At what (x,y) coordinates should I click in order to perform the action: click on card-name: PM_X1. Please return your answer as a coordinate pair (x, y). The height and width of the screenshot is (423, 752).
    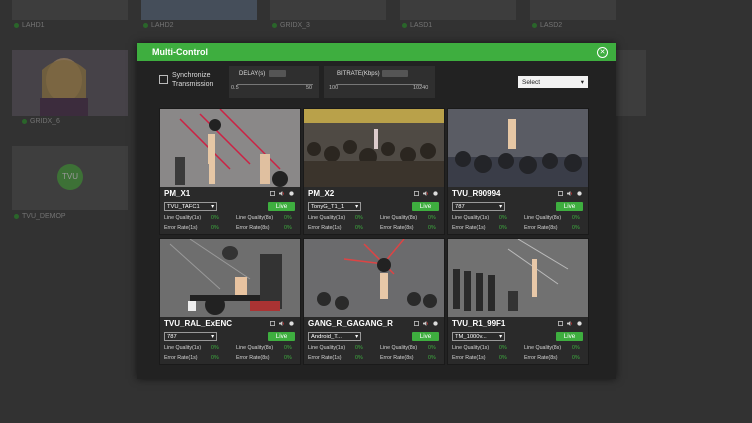
    Looking at the image, I should click on (177, 193).